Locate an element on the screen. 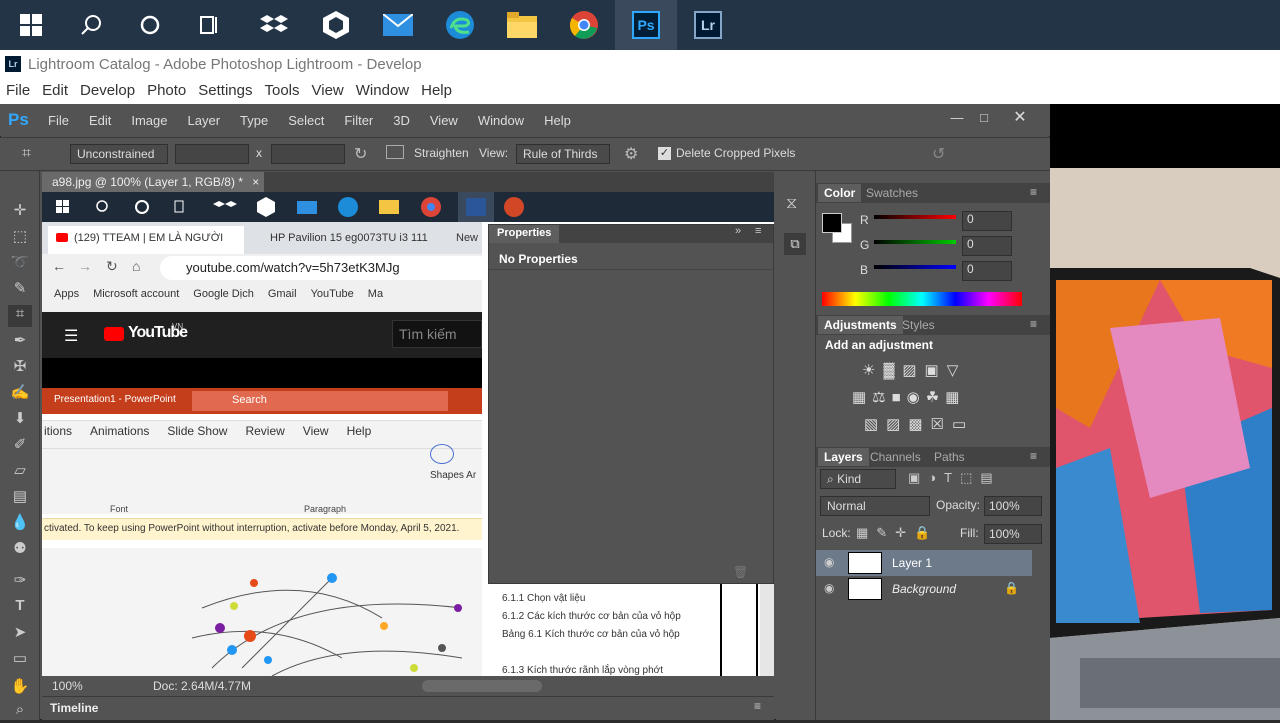 The image size is (1280, 723). ps-menu-view: View is located at coordinates (444, 120).